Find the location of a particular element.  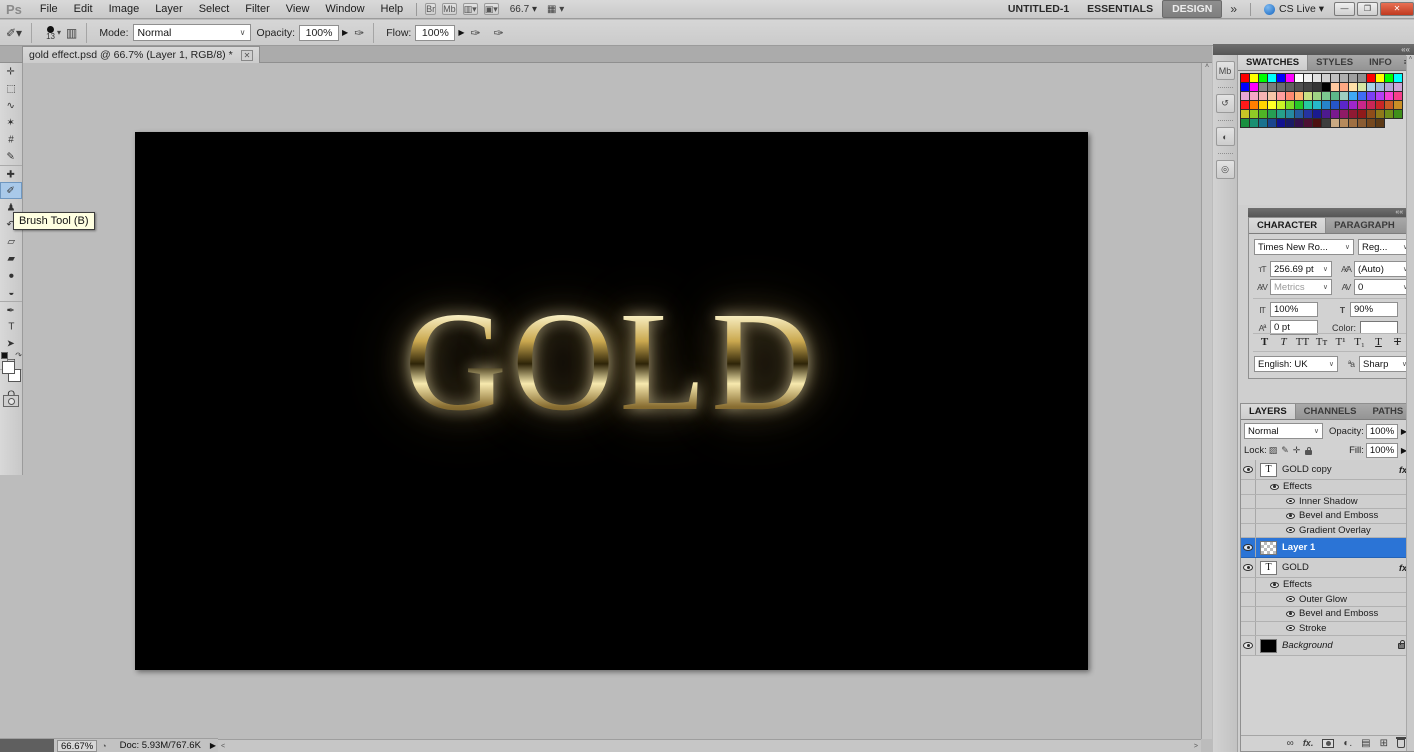

spot-healing-brush-tool: ✚ is located at coordinates (11, 173).